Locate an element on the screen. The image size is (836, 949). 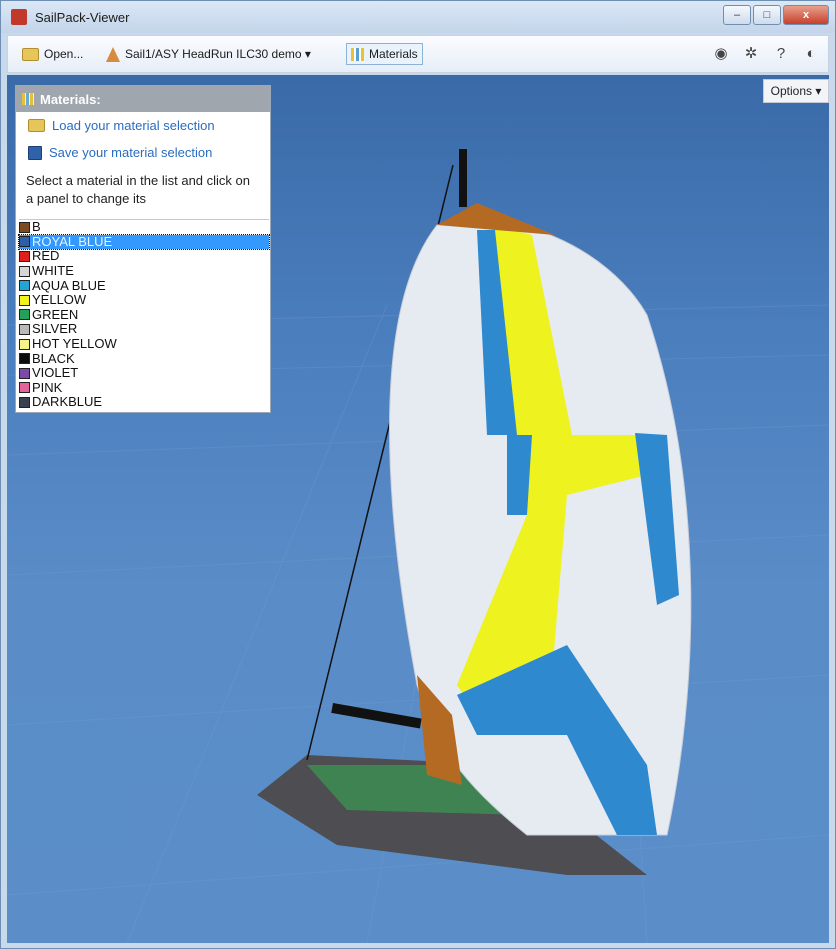
help-icon: ? is located at coordinates (781, 53).